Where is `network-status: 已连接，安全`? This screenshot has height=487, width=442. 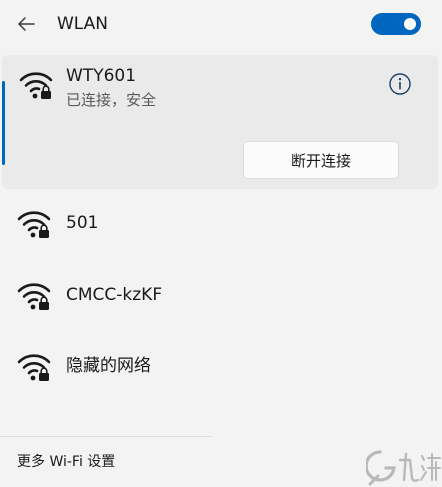 network-status: 已连接，安全 is located at coordinates (111, 100).